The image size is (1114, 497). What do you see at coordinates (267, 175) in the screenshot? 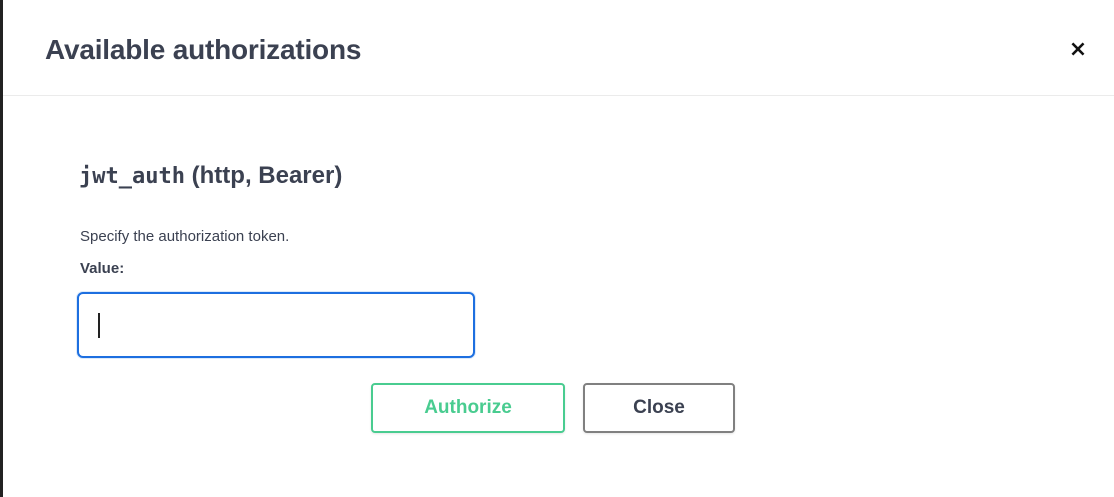
I see `auth-scheme-type: (http, Bearer)` at bounding box center [267, 175].